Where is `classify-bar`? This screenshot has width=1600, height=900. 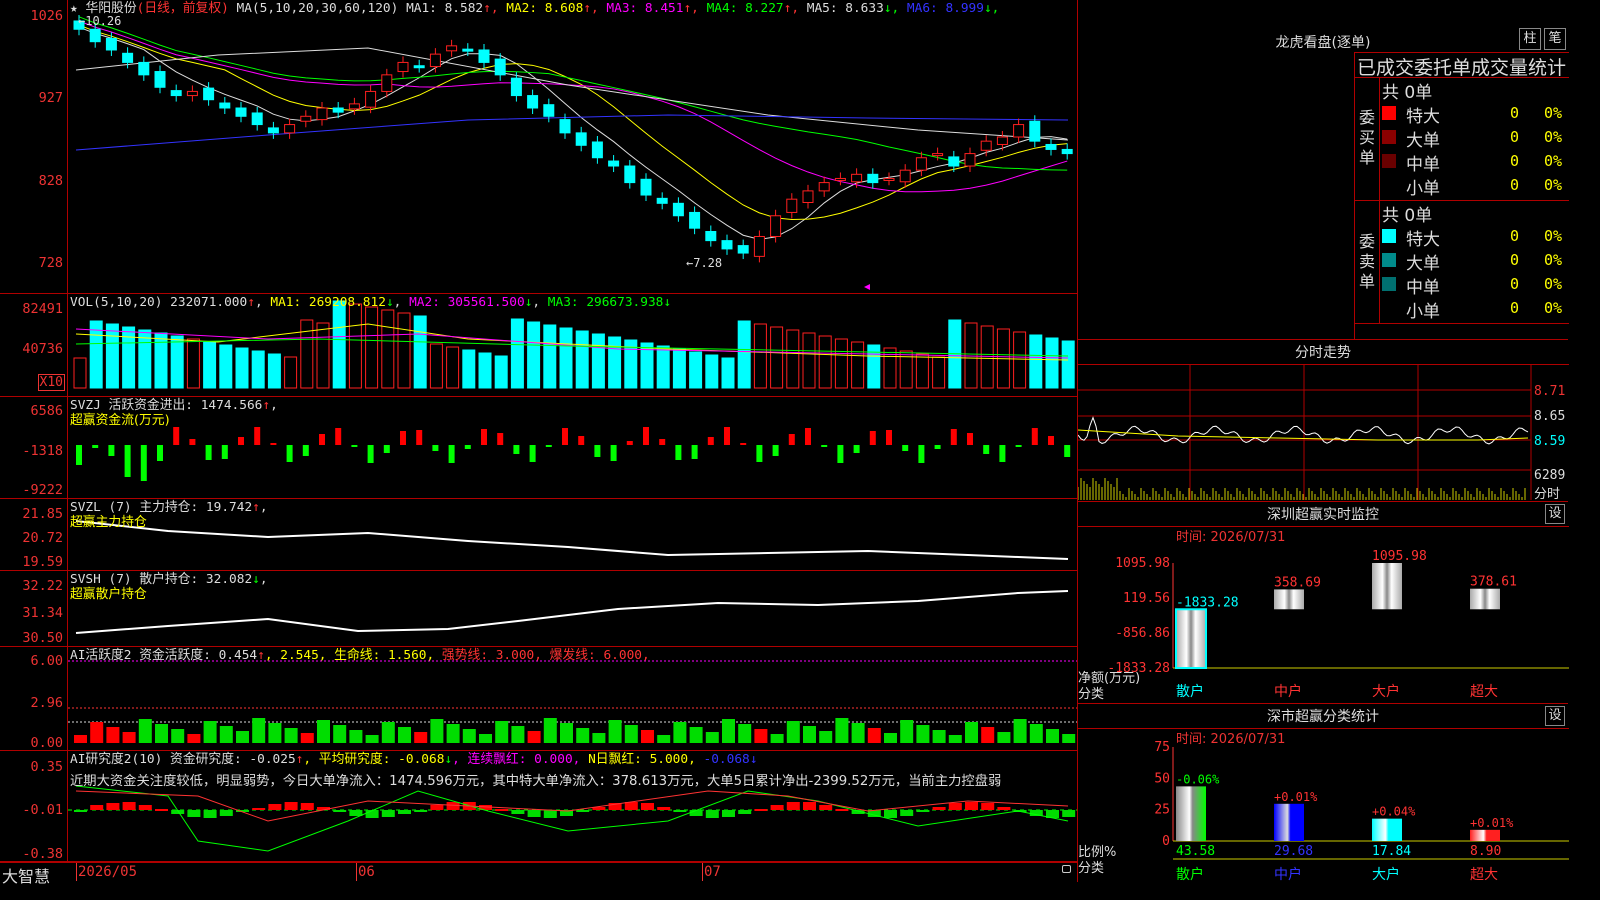
classify-bar is located at coordinates (1485, 835).